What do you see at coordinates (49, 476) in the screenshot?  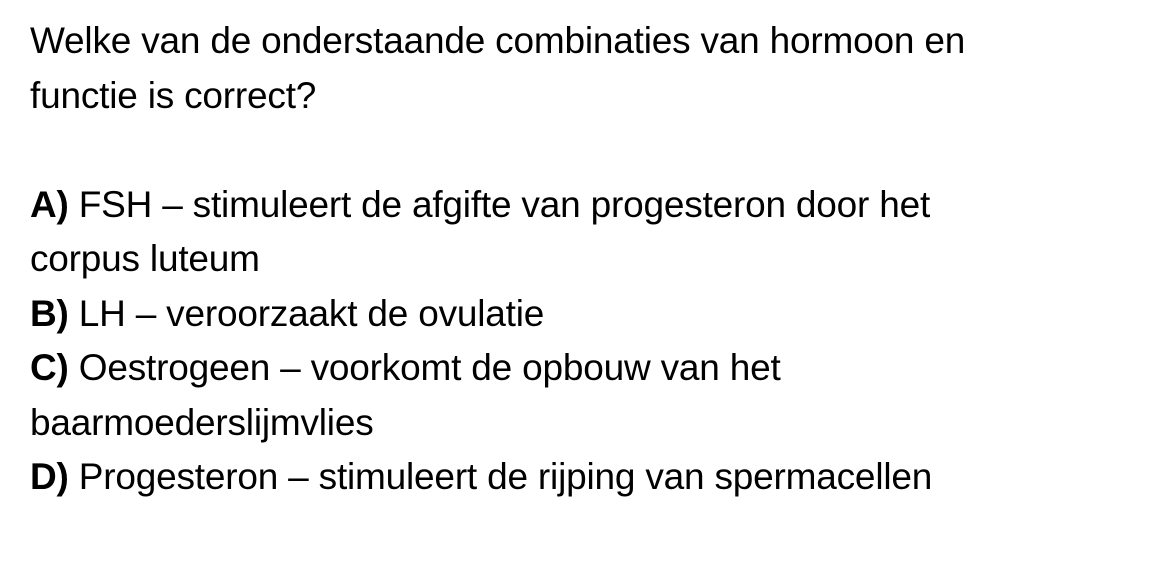 I see `option-d-letter: D)` at bounding box center [49, 476].